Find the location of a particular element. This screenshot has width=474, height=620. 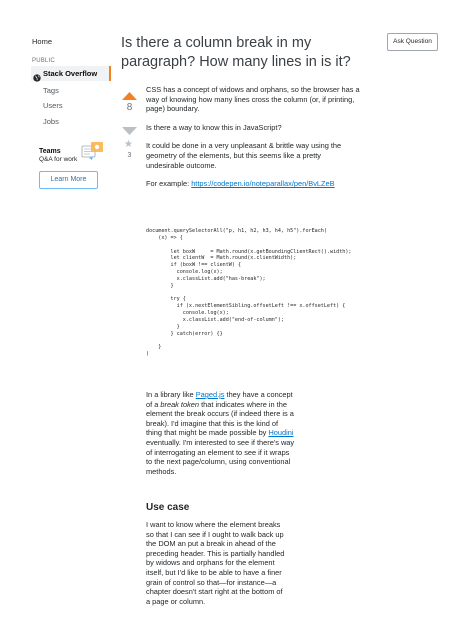

downvote-arrow-icon is located at coordinates (129, 131).